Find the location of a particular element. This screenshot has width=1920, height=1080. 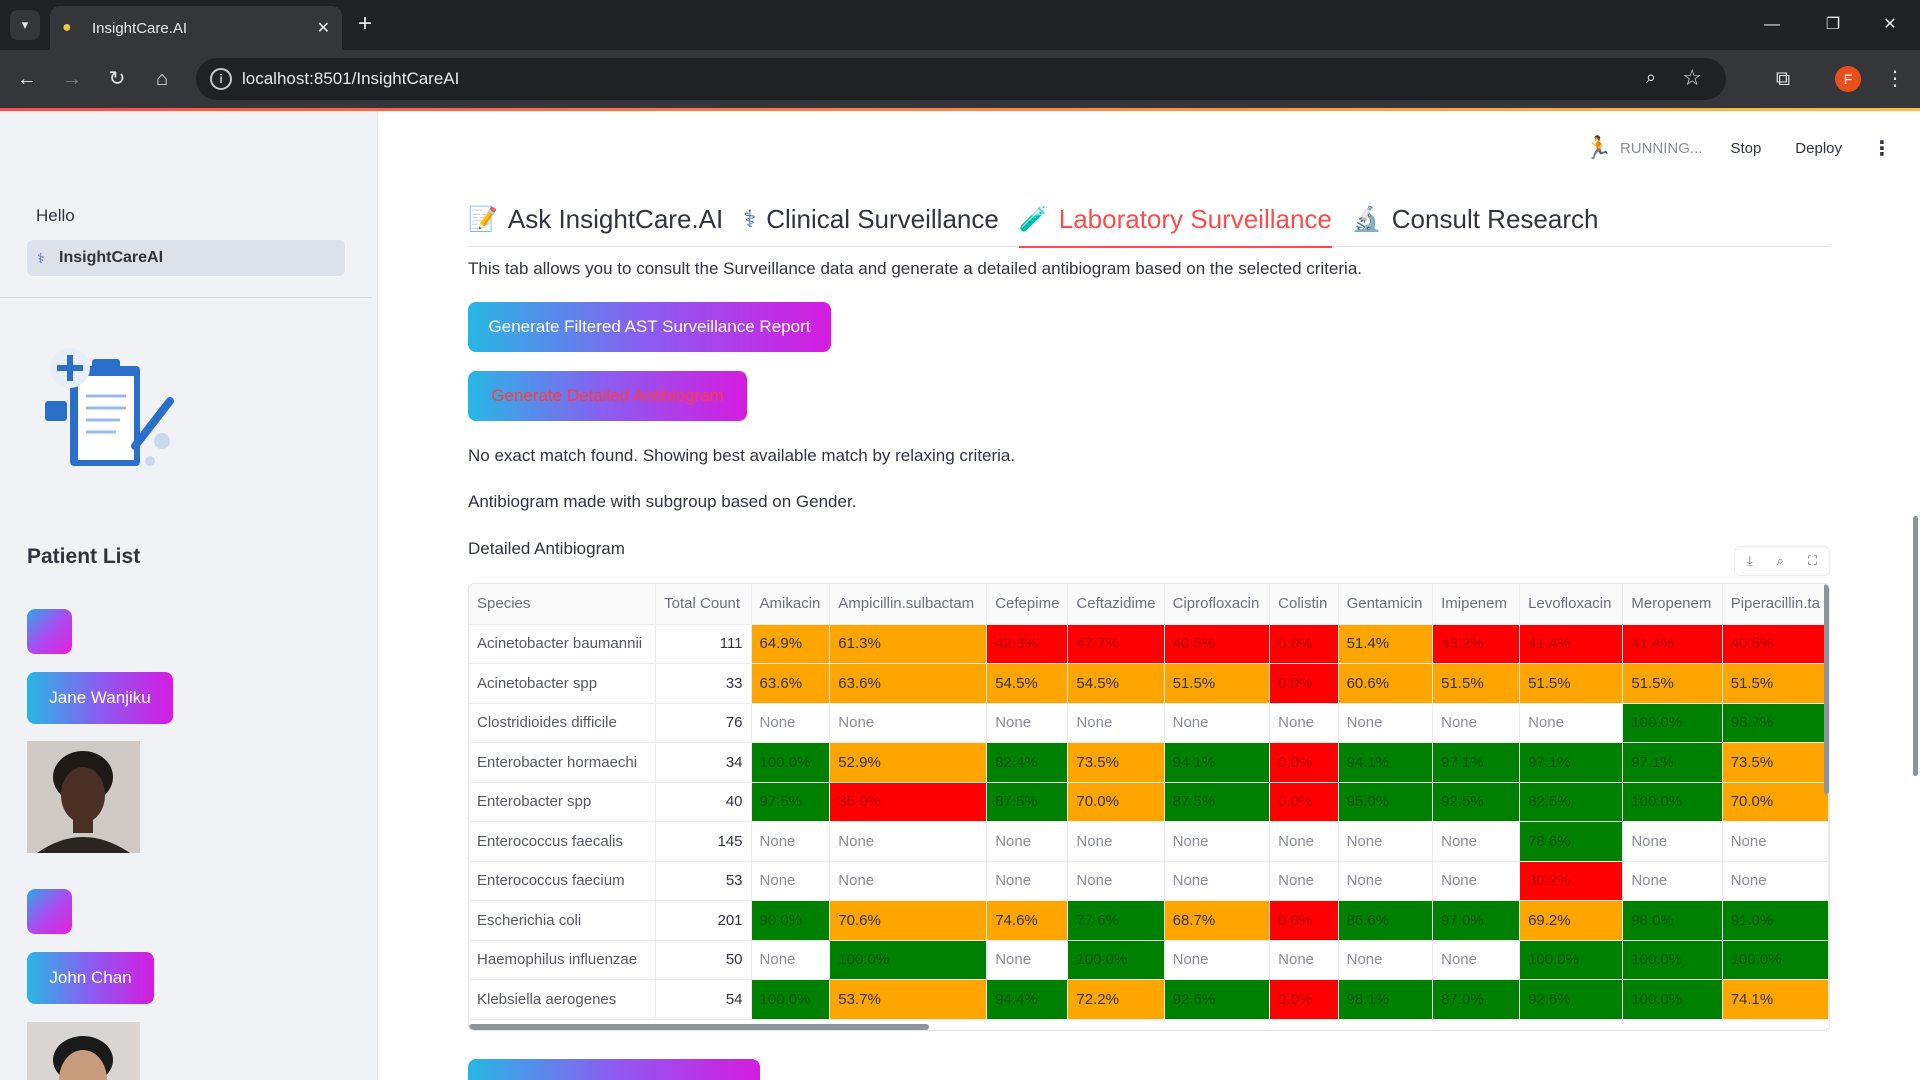

page-scrollbar is located at coordinates (1915, 646).